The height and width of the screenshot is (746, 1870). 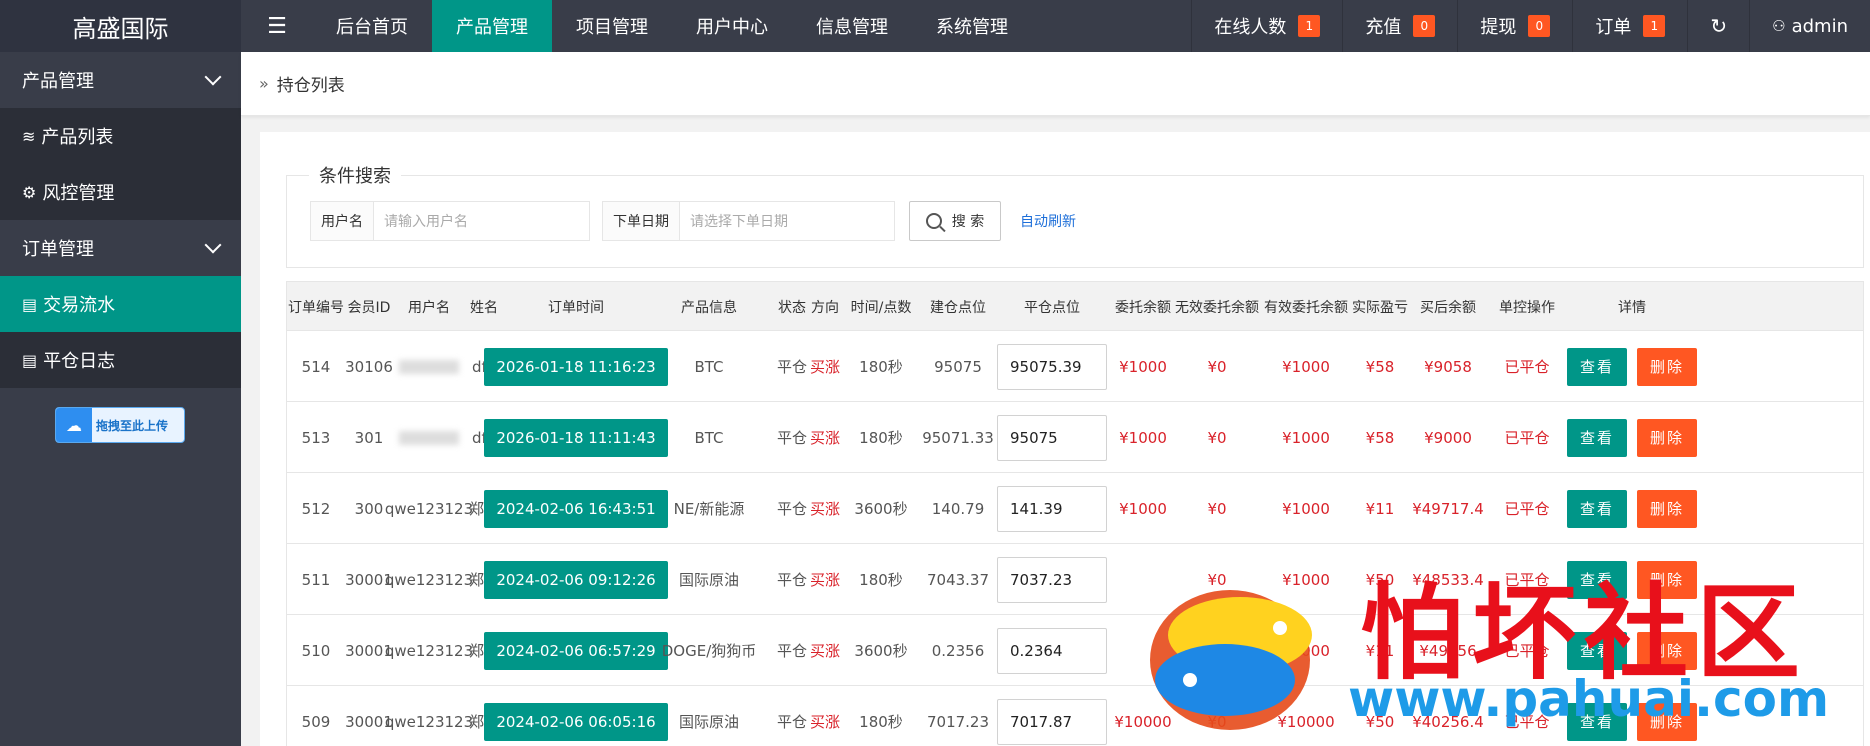 I want to click on close-price-input: 95075.39, so click(x=1052, y=366).